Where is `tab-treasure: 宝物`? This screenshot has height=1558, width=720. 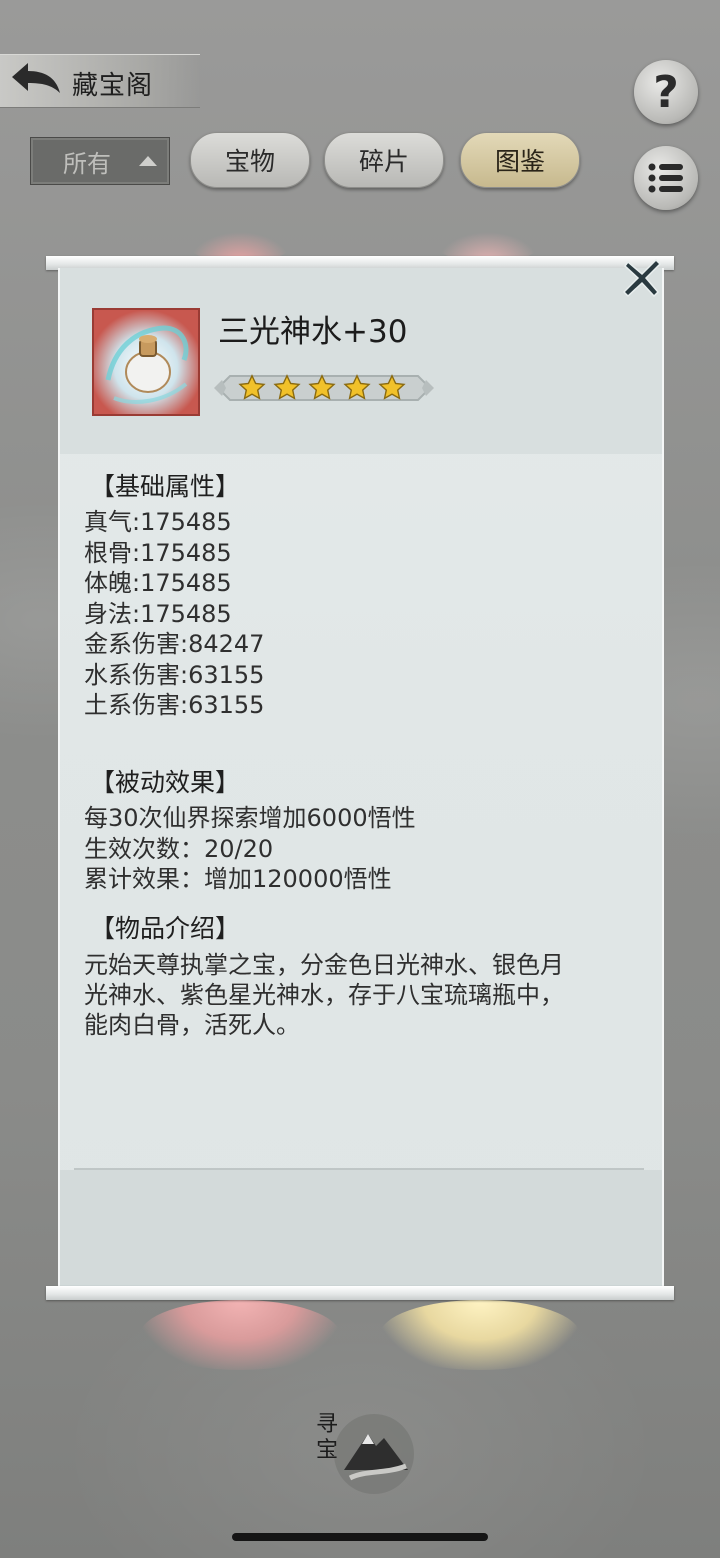 tab-treasure: 宝物 is located at coordinates (250, 160).